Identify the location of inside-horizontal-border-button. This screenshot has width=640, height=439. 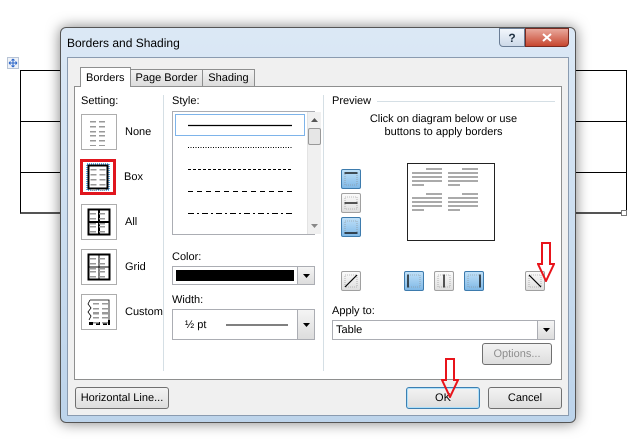
(351, 203).